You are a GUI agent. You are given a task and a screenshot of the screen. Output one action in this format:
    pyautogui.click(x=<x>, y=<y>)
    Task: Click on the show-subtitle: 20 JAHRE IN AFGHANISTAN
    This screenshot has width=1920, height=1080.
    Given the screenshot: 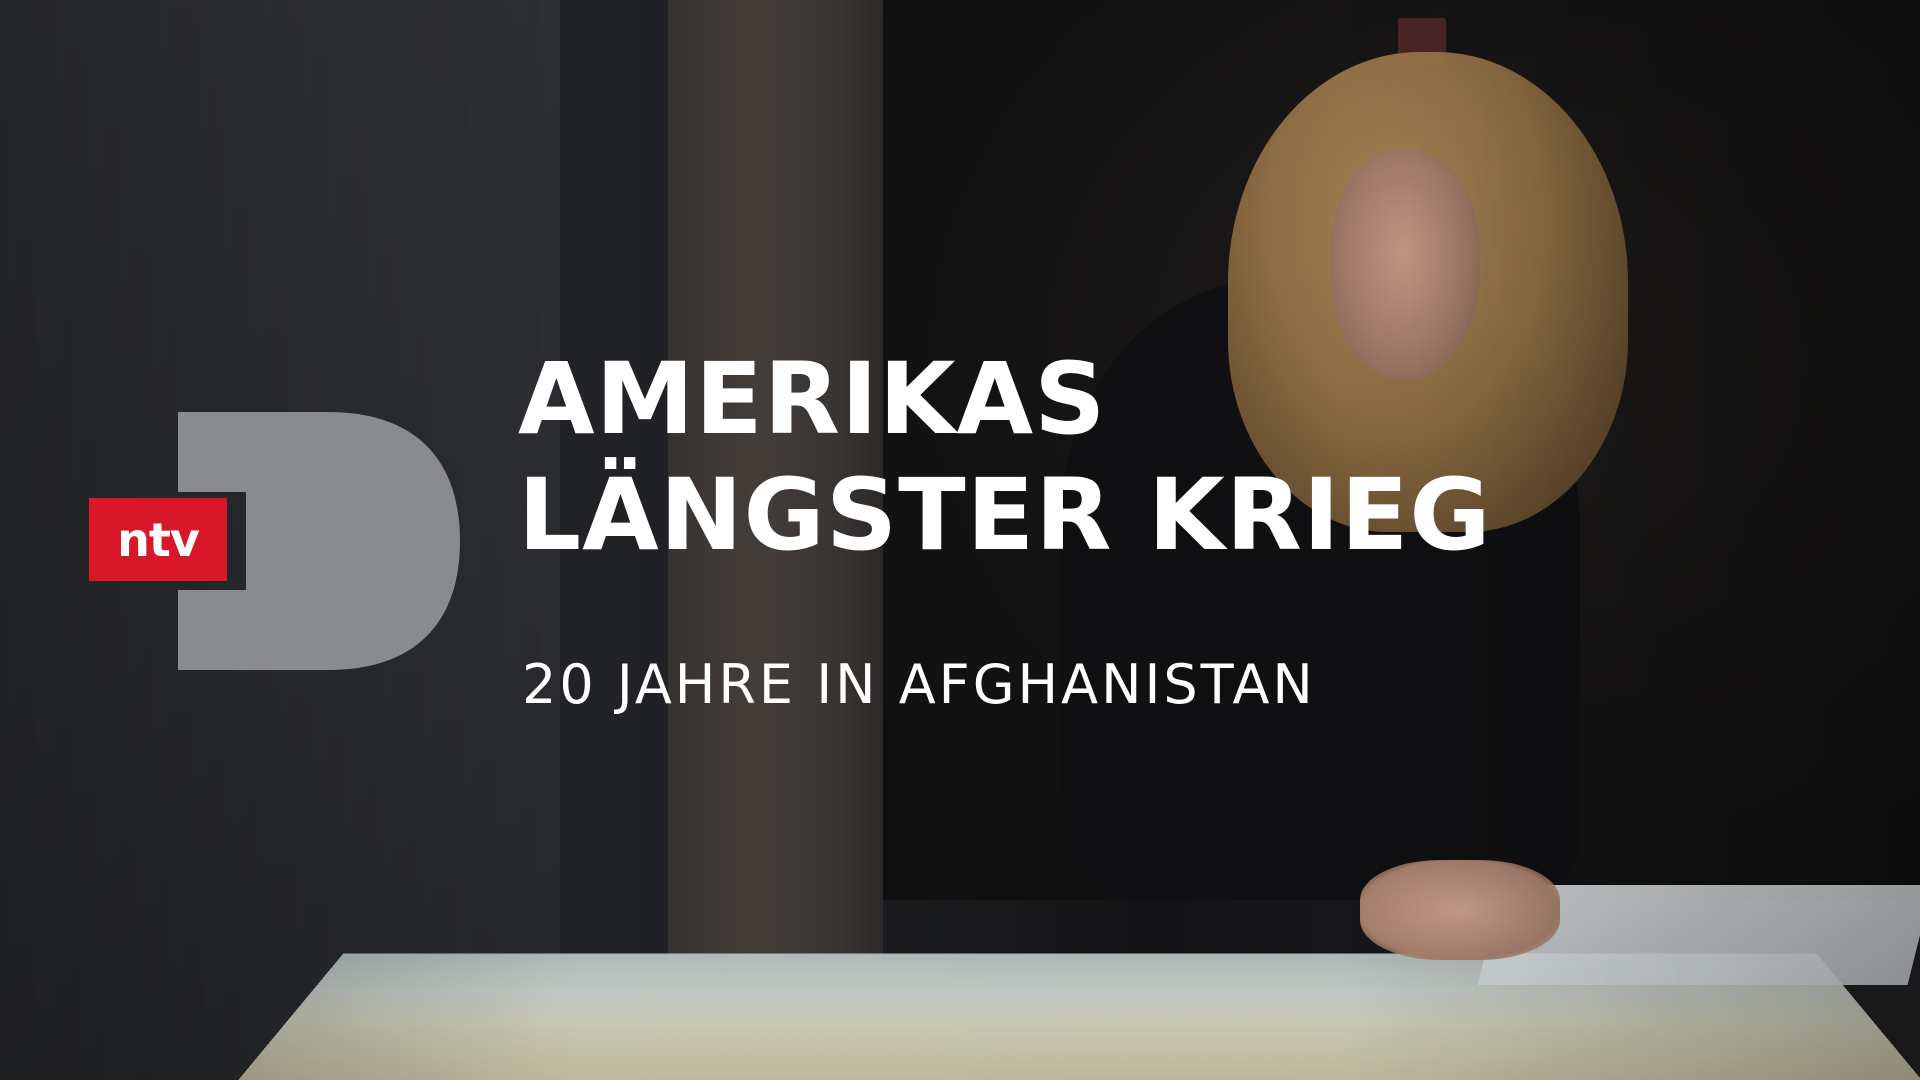 What is the action you would take?
    pyautogui.click(x=919, y=684)
    